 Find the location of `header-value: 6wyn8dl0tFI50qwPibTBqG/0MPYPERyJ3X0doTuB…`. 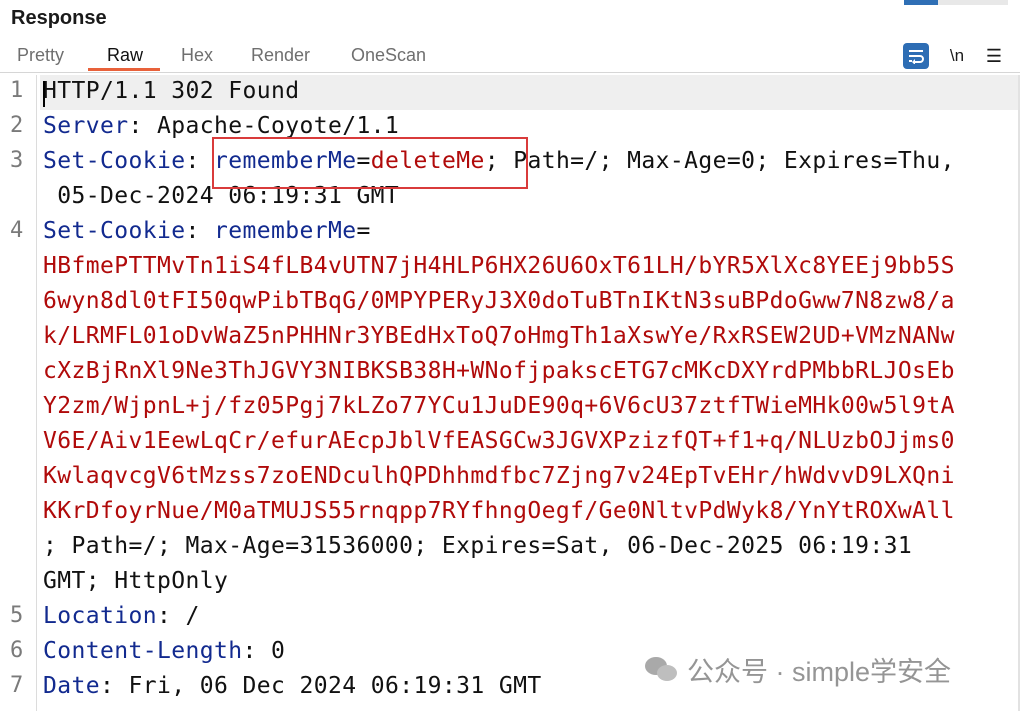

header-value: 6wyn8dl0tFI50qwPibTBqG/0MPYPERyJ3X0doTuB… is located at coordinates (499, 301).